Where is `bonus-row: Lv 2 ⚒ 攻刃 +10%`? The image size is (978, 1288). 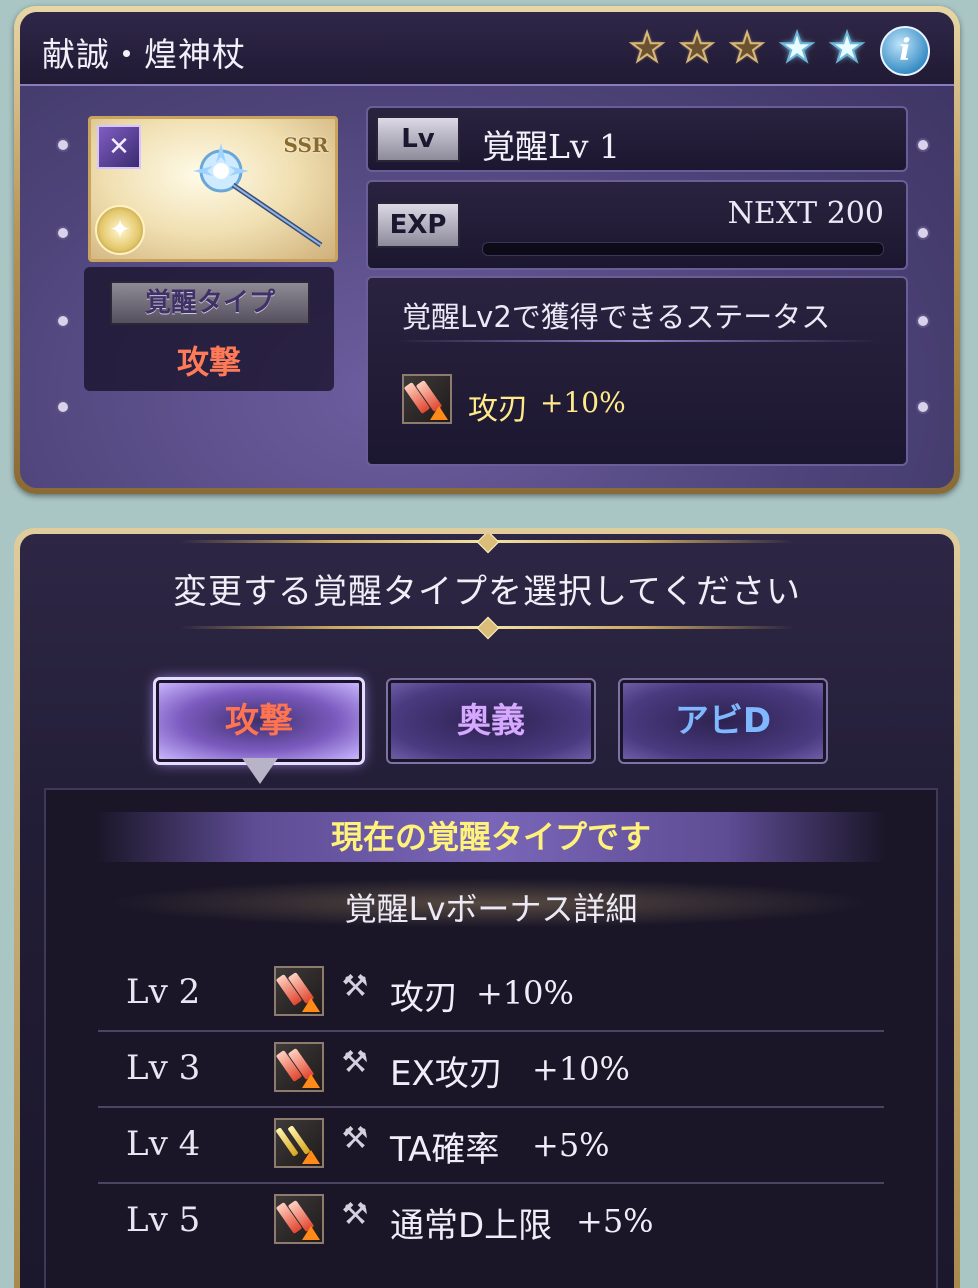 bonus-row: Lv 2 ⚒ 攻刃 +10% is located at coordinates (491, 994).